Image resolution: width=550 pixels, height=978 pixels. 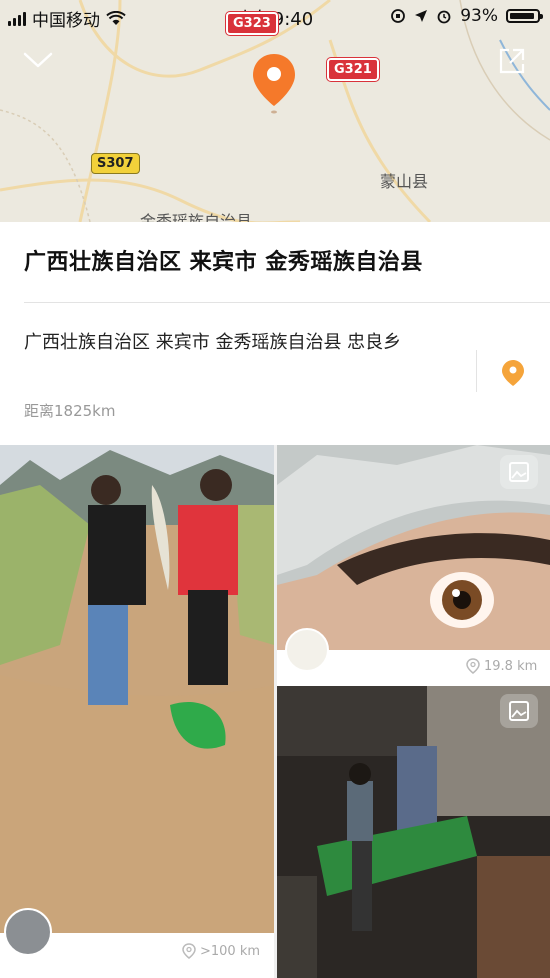 I want to click on navigate-button, so click(x=513, y=375).